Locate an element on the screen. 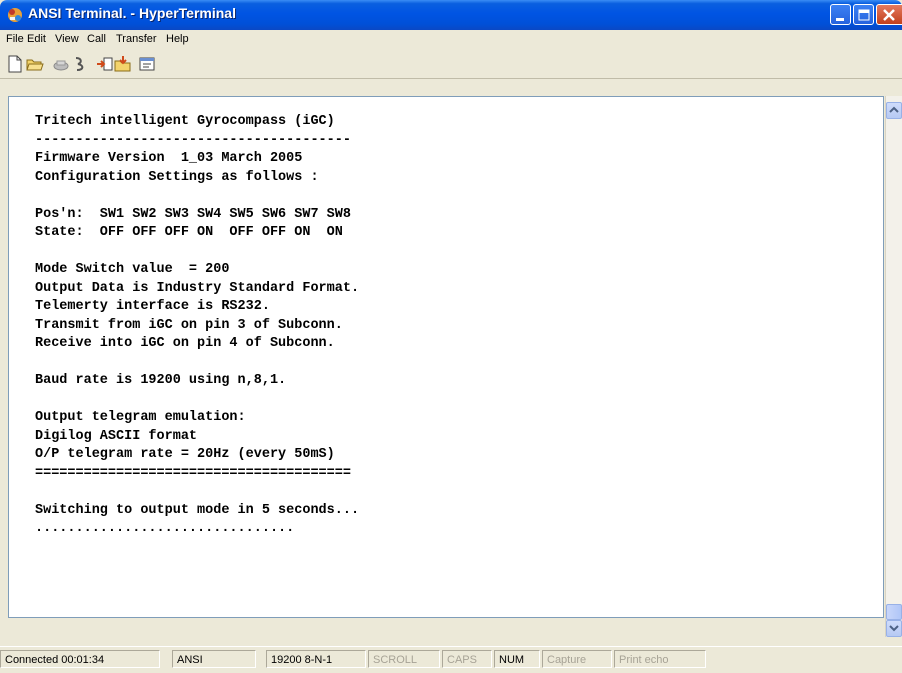 The width and height of the screenshot is (902, 673). minimize-icon is located at coordinates (840, 19).